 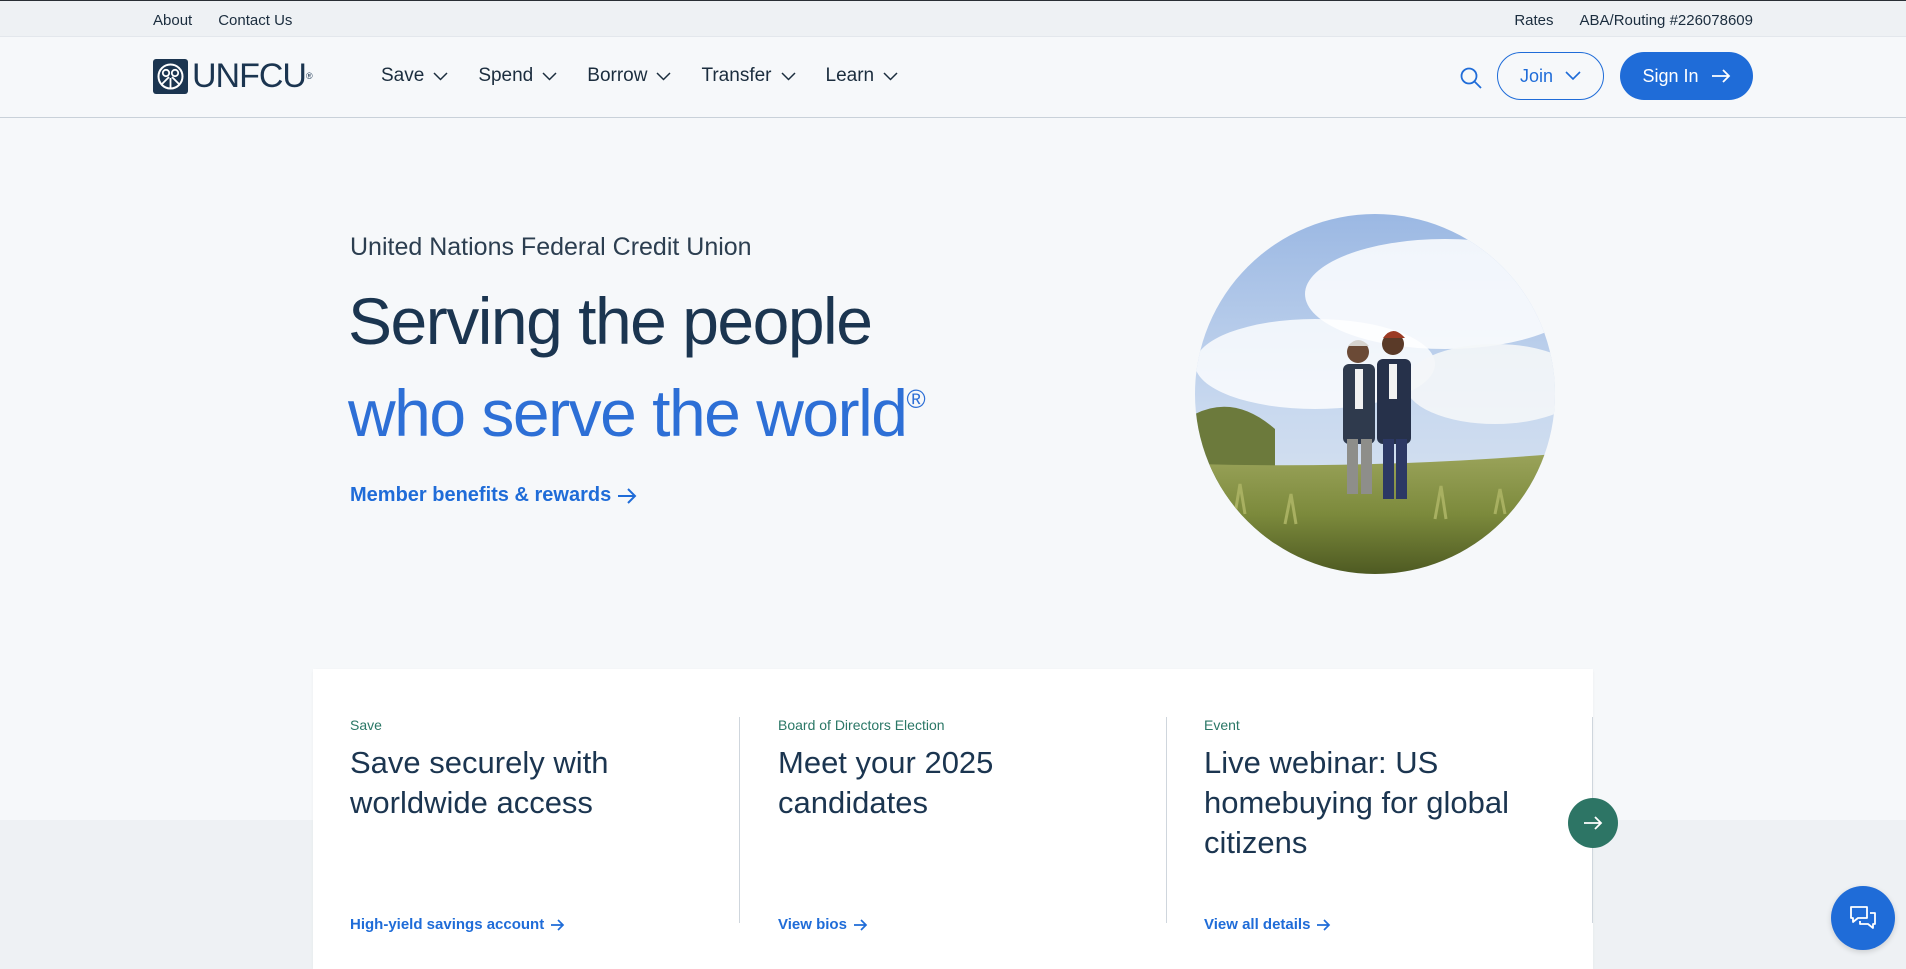 I want to click on card-link: View bios, so click(x=823, y=924).